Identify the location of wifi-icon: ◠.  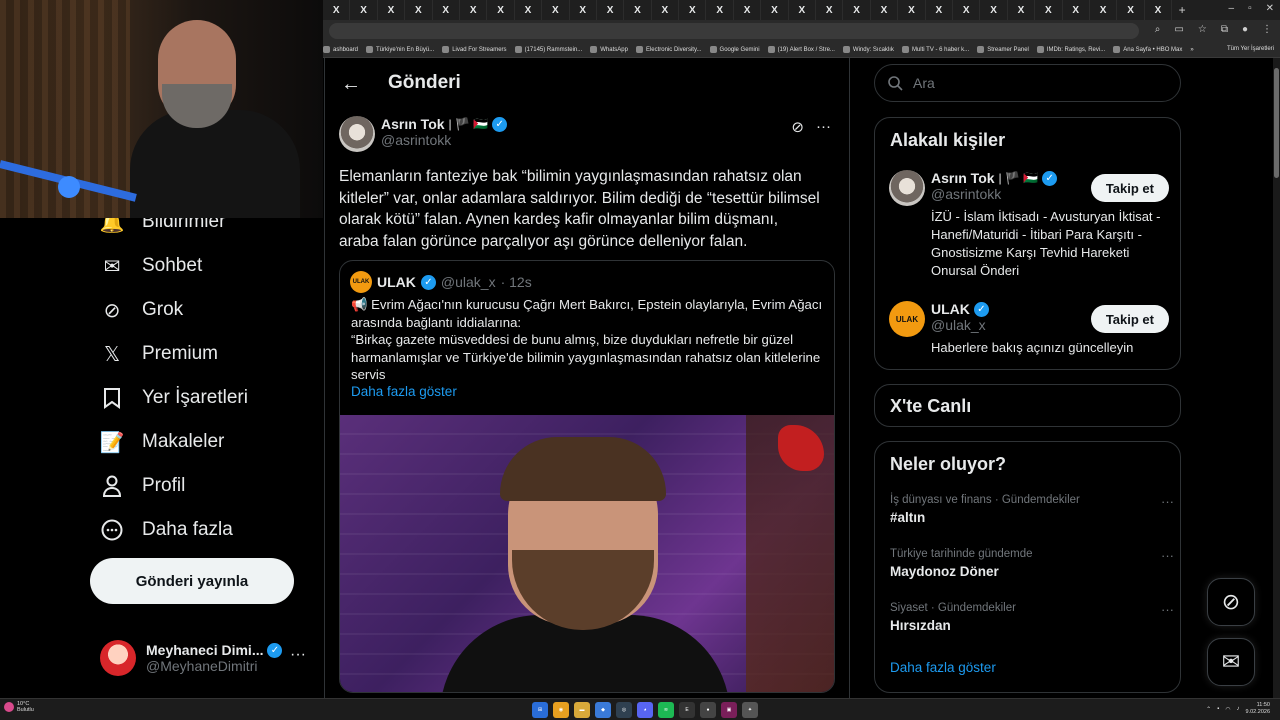
(1227, 709).